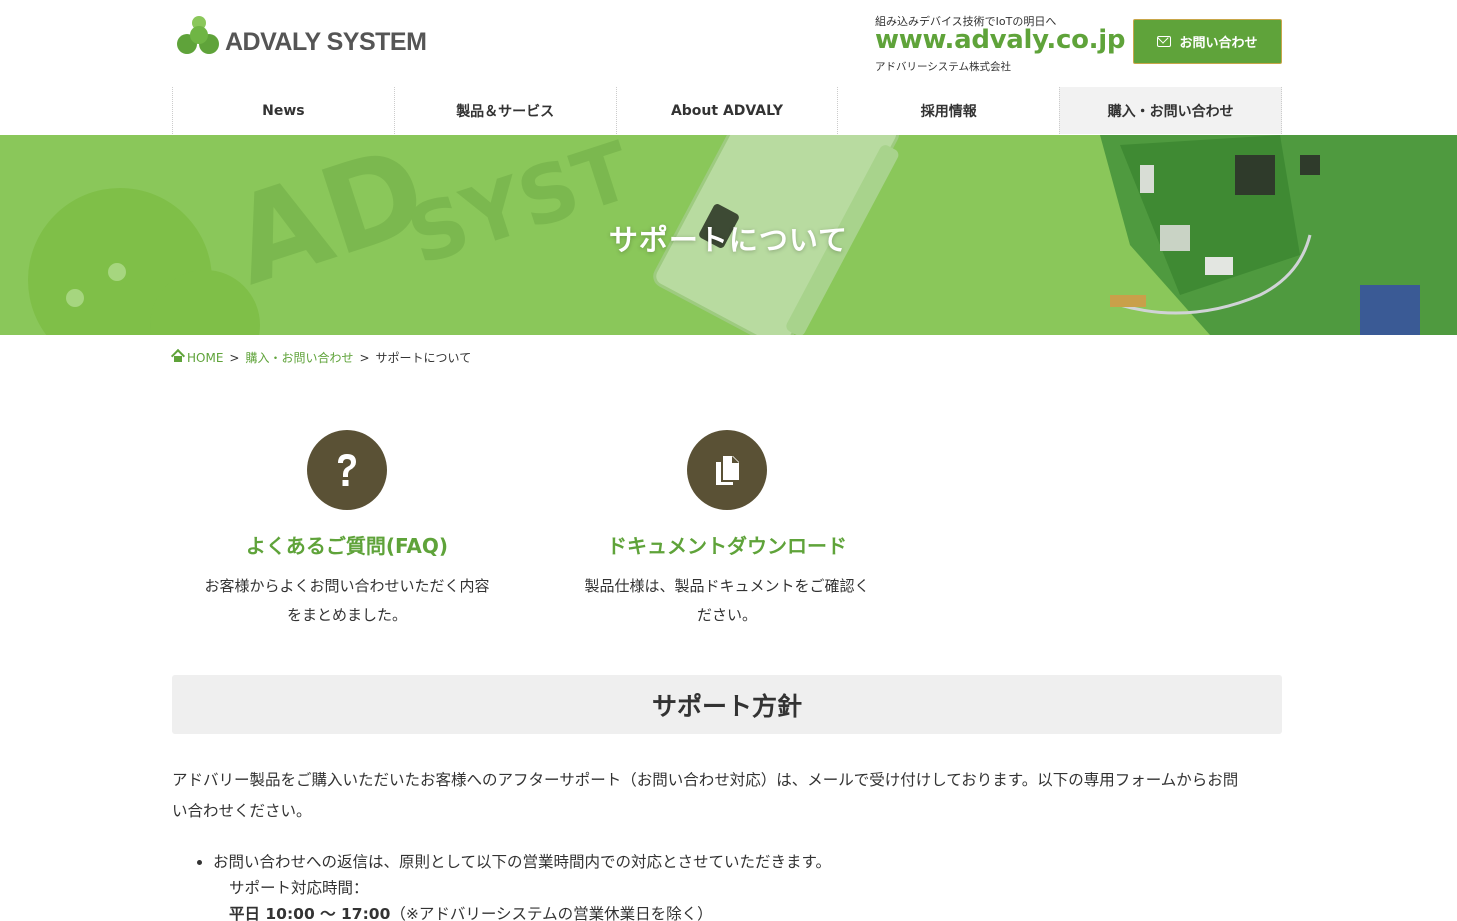 This screenshot has width=1457, height=921. I want to click on logo-text: ADVALY SYSTEM, so click(326, 41).